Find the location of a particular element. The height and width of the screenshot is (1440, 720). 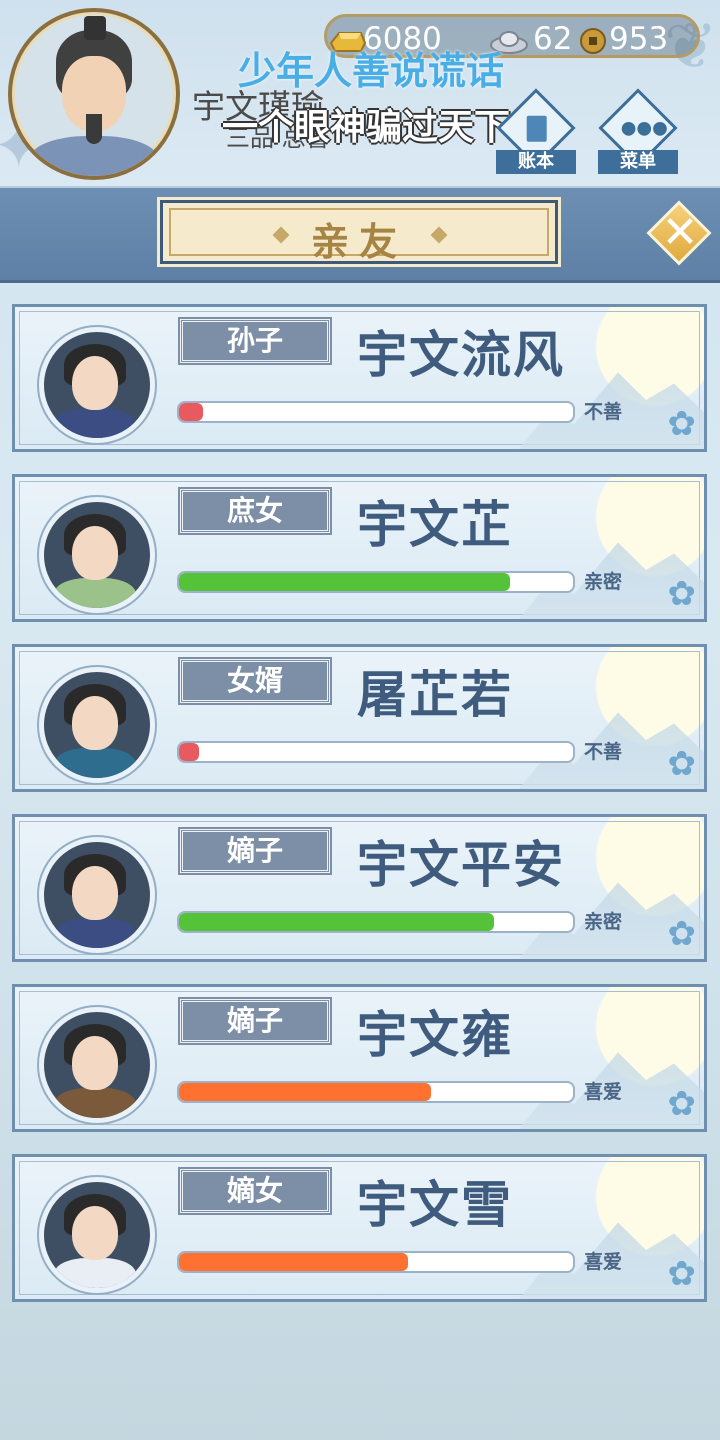

title-plate: 亲友 is located at coordinates (359, 232).